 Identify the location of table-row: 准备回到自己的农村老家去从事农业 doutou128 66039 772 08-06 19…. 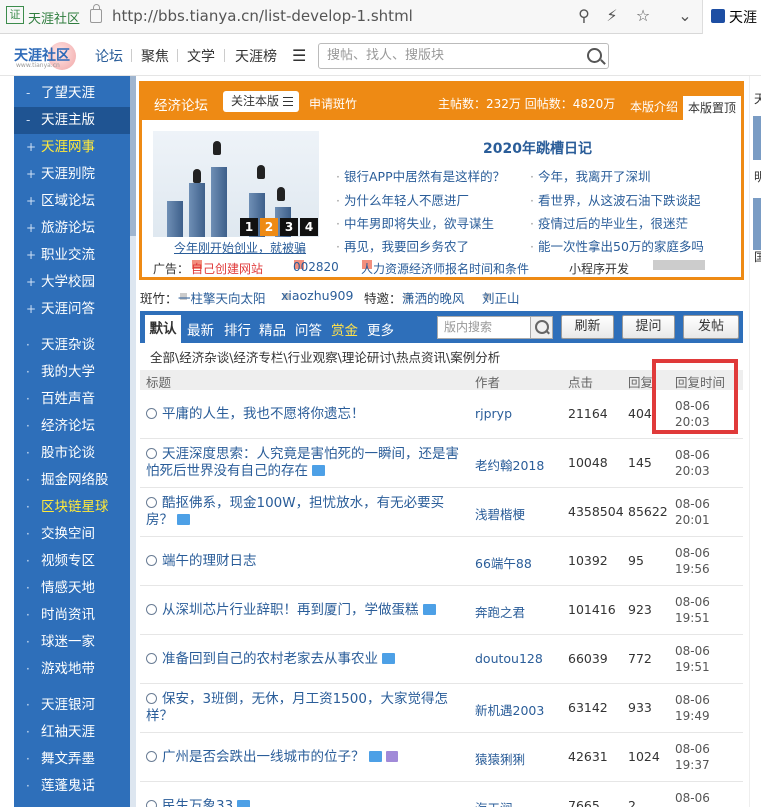
(441, 659).